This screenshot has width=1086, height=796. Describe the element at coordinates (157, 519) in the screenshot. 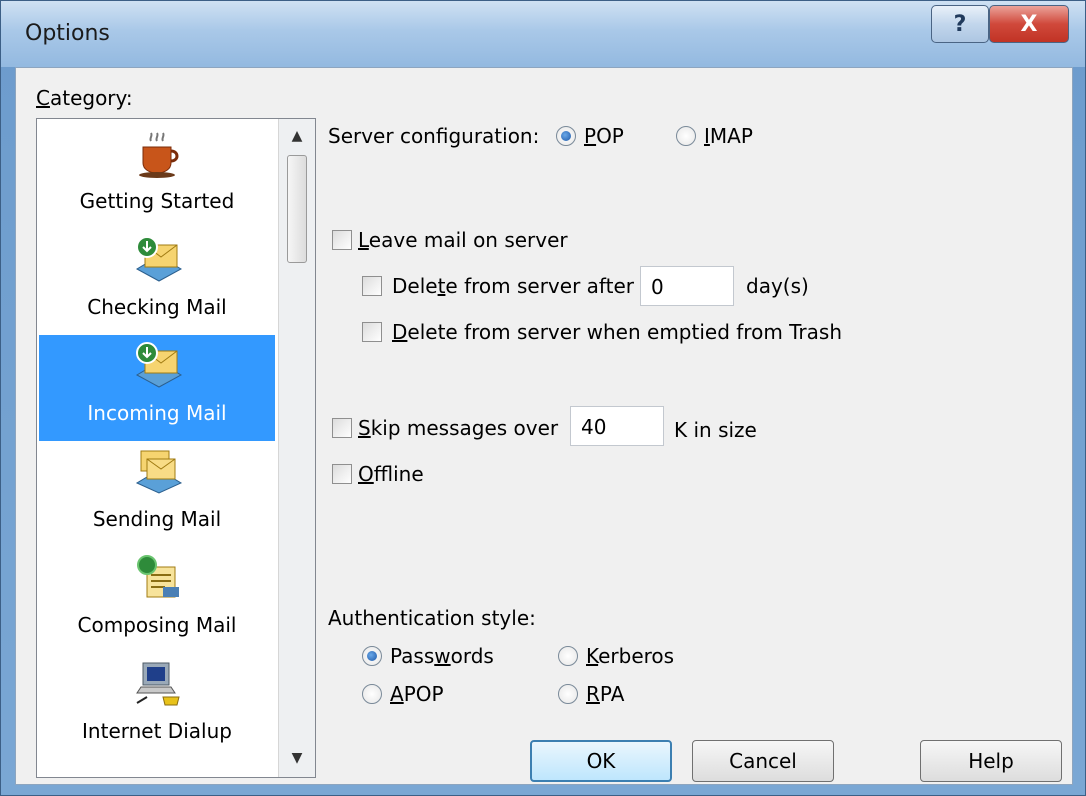

I see `category-item-label: Sending Mail` at that location.